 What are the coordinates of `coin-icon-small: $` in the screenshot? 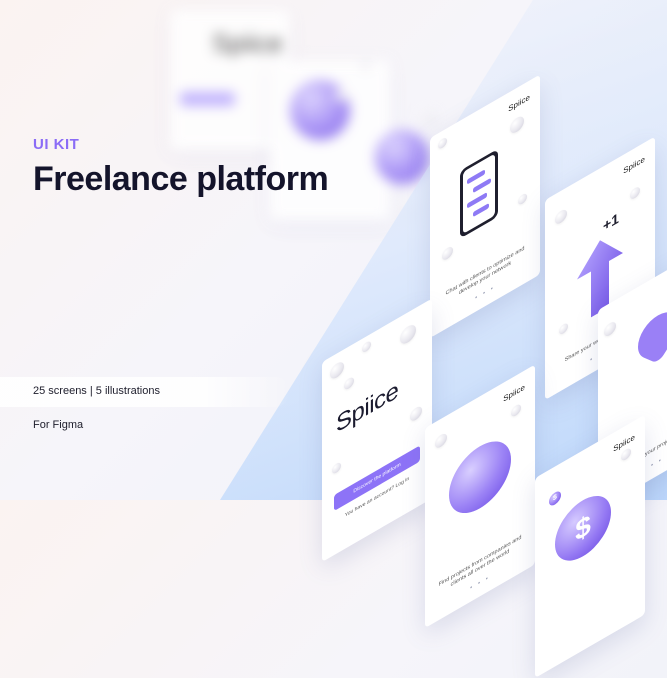 It's located at (555, 498).